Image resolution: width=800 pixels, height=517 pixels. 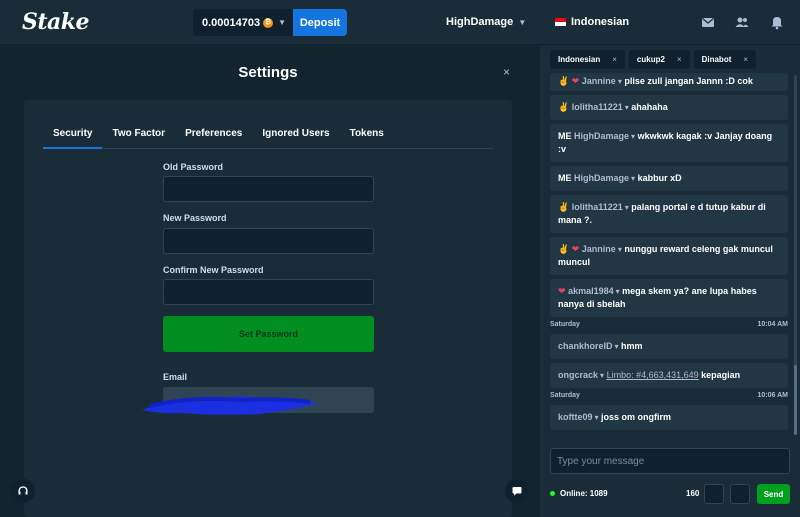 I want to click on chat-text: kabbur xD, so click(x=659, y=178).